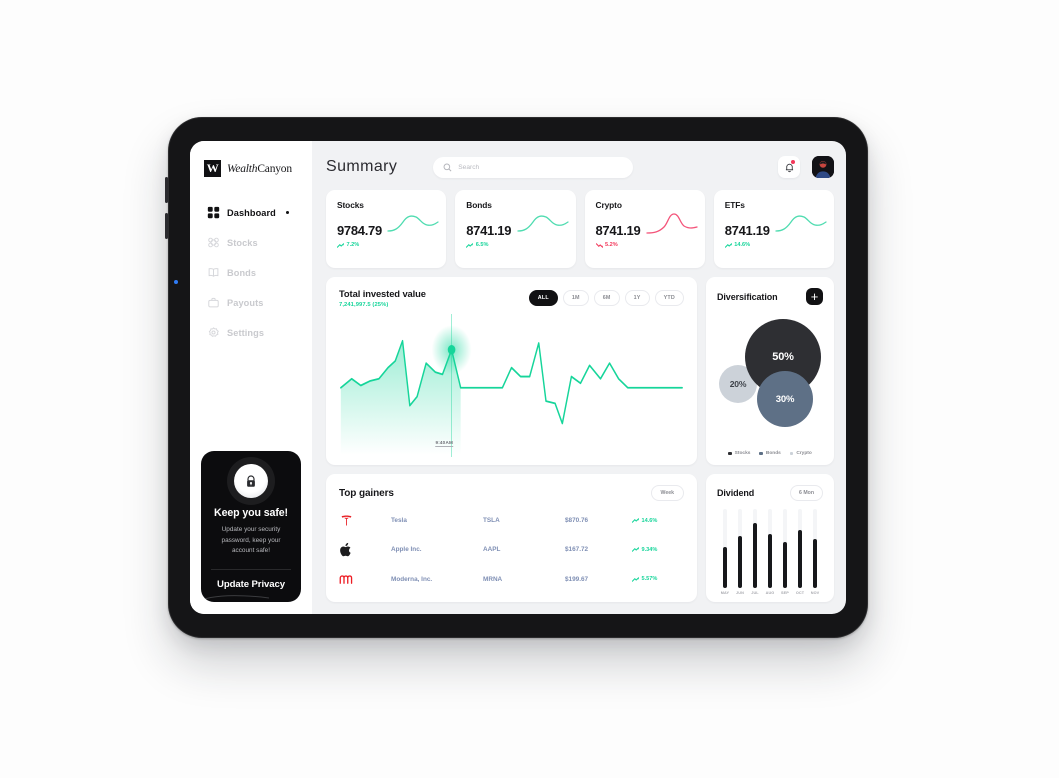  I want to click on dividend-bar-column: AUG, so click(770, 552).